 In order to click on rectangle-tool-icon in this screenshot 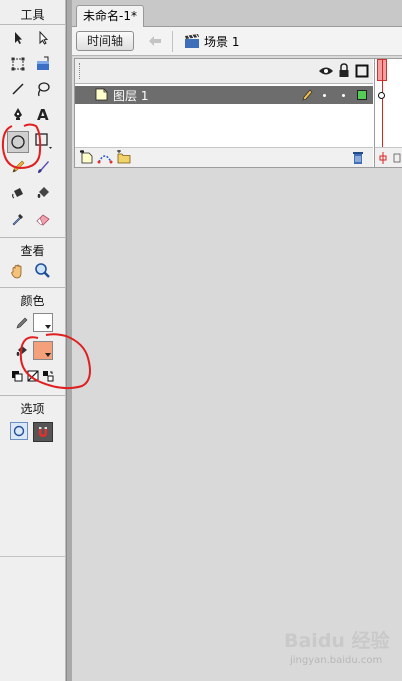, I will do `click(43, 141)`.